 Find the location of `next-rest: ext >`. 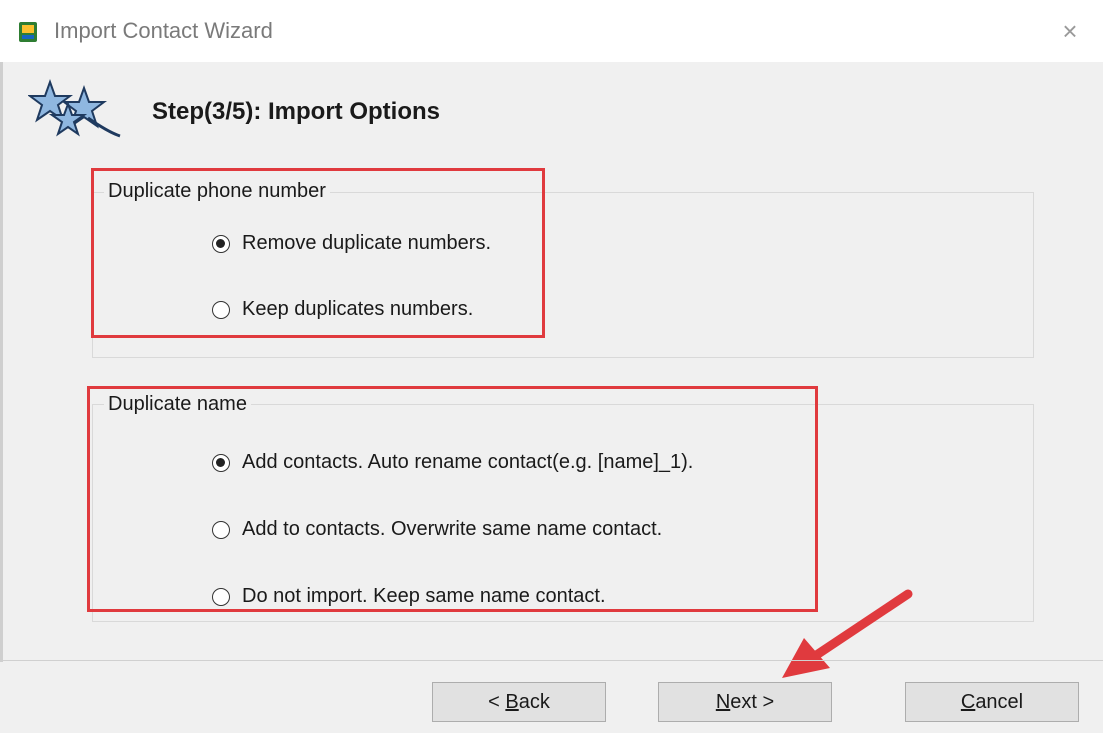

next-rest: ext > is located at coordinates (752, 702).